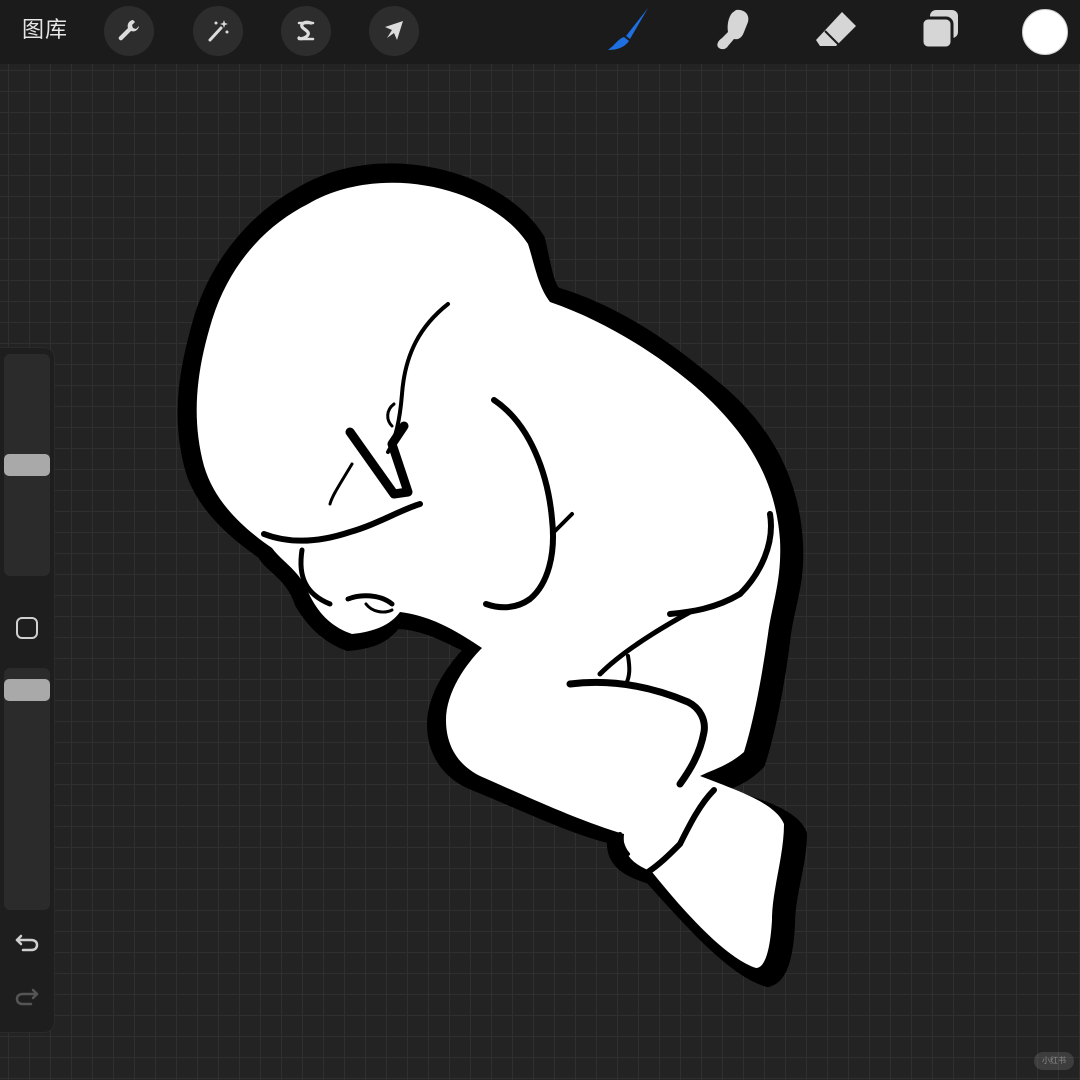 This screenshot has width=1080, height=1080. I want to click on wrench-icon, so click(129, 31).